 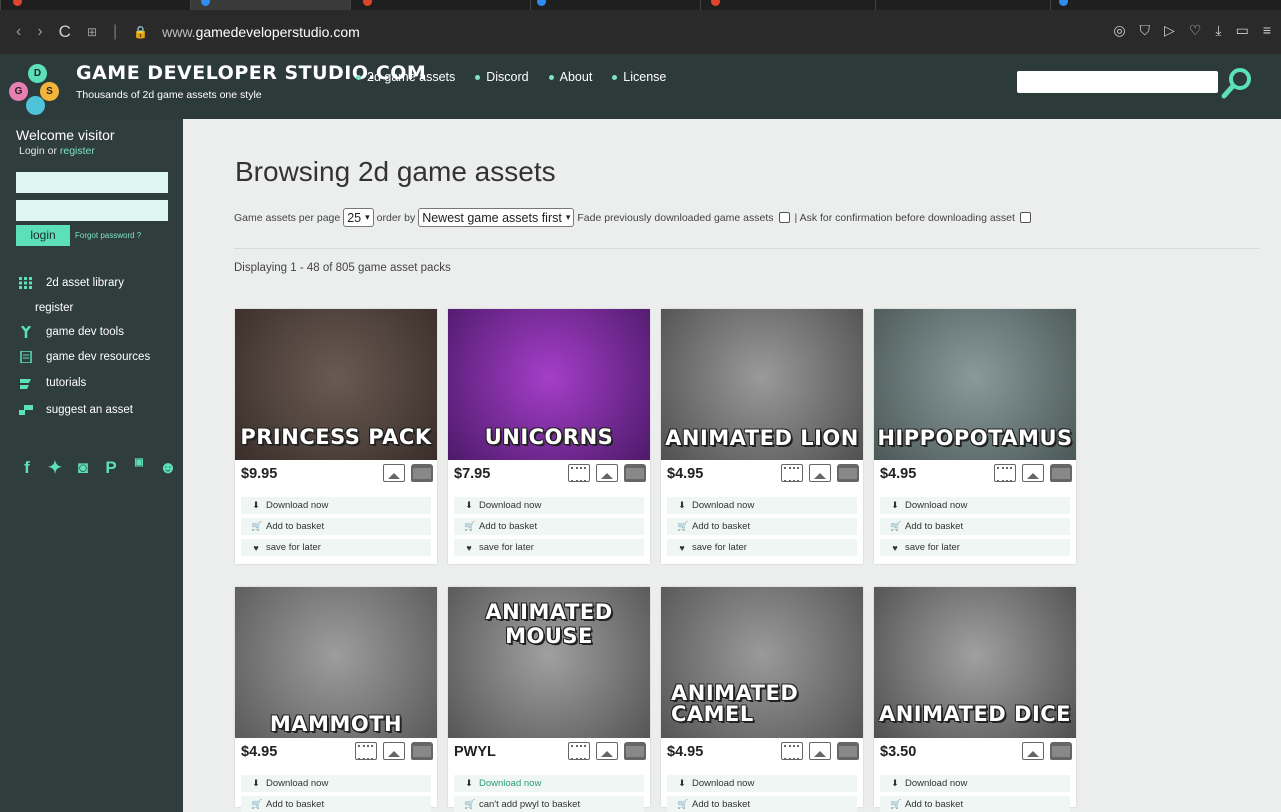 What do you see at coordinates (1033, 751) in the screenshot?
I see `image-icon` at bounding box center [1033, 751].